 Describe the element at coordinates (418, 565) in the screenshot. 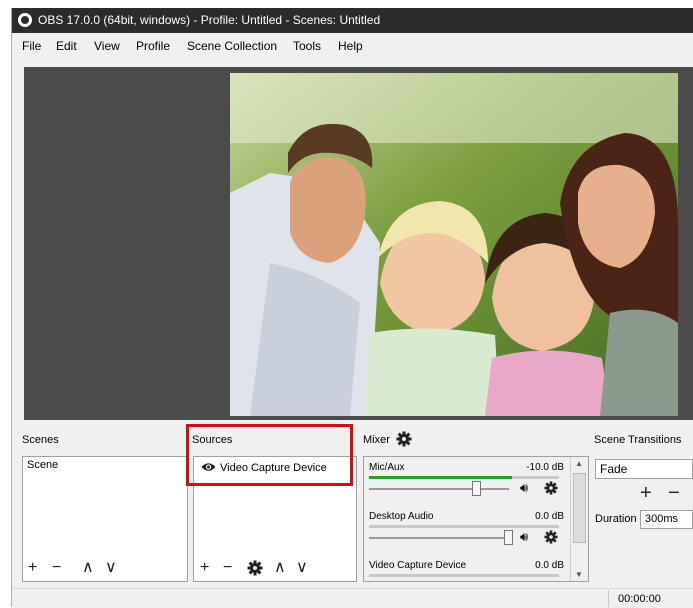

I see `mixer-channel-name: Video Capture Device` at that location.